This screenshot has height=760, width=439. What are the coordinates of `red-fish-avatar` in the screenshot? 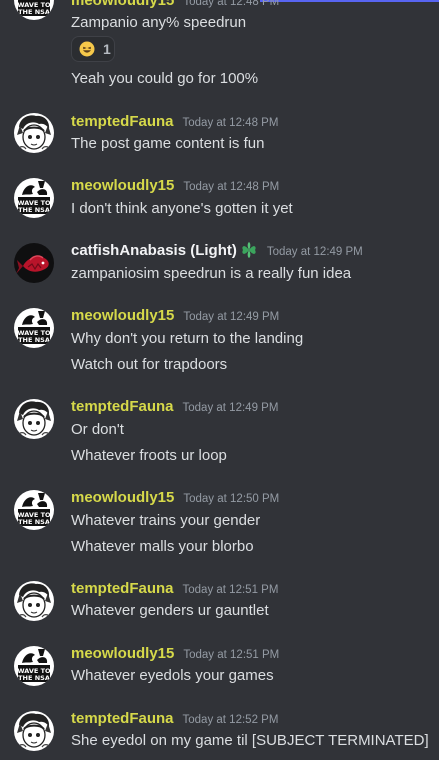 It's located at (34, 263).